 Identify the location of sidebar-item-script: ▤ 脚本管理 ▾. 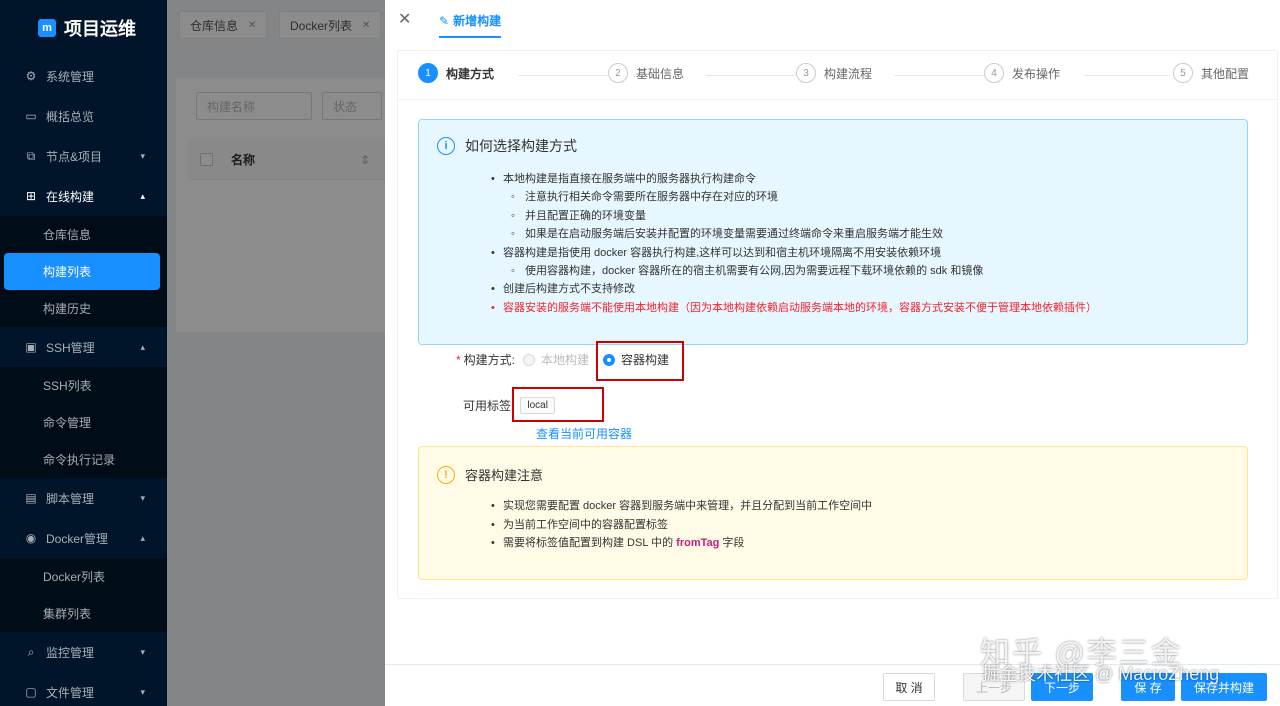
(83, 498).